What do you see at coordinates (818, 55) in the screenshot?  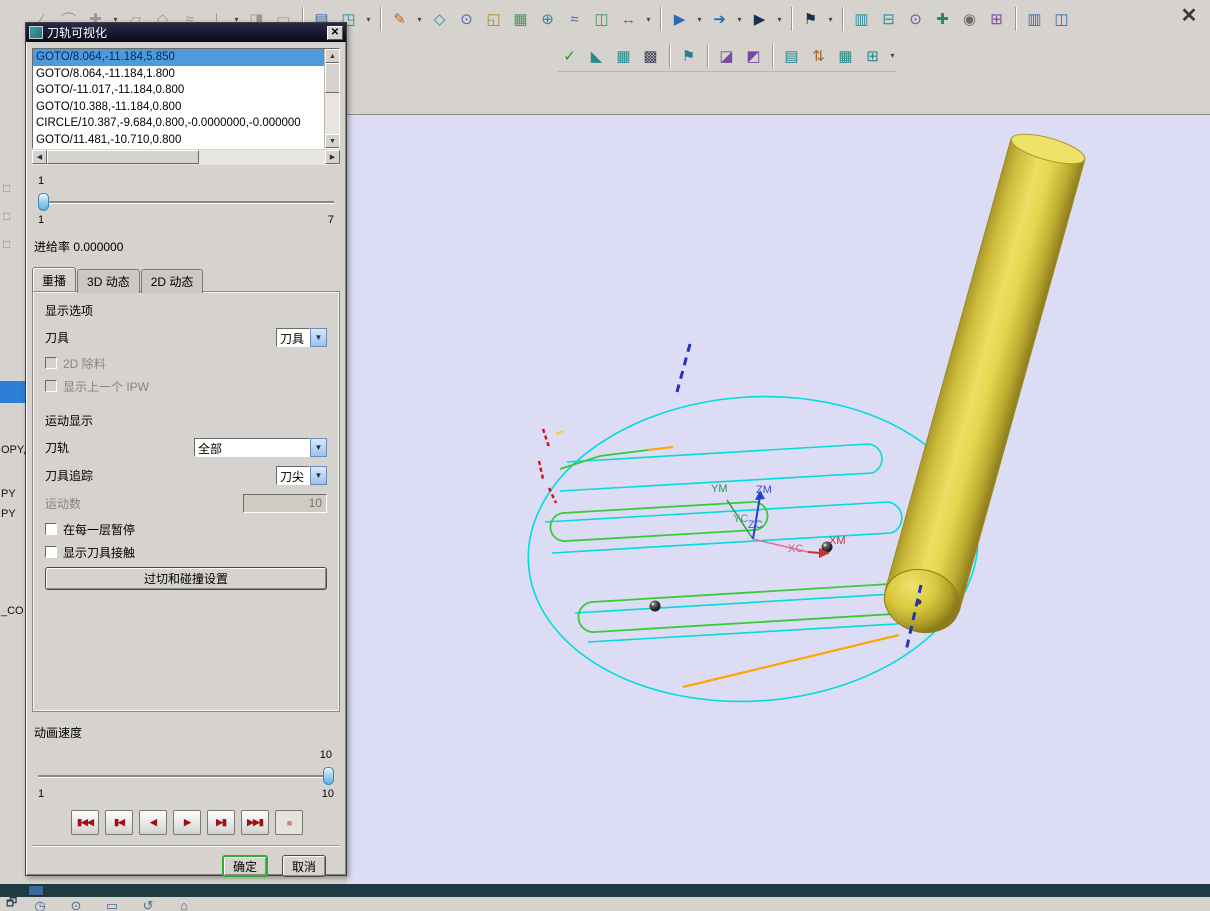 I see `sync-icon: ⇅` at bounding box center [818, 55].